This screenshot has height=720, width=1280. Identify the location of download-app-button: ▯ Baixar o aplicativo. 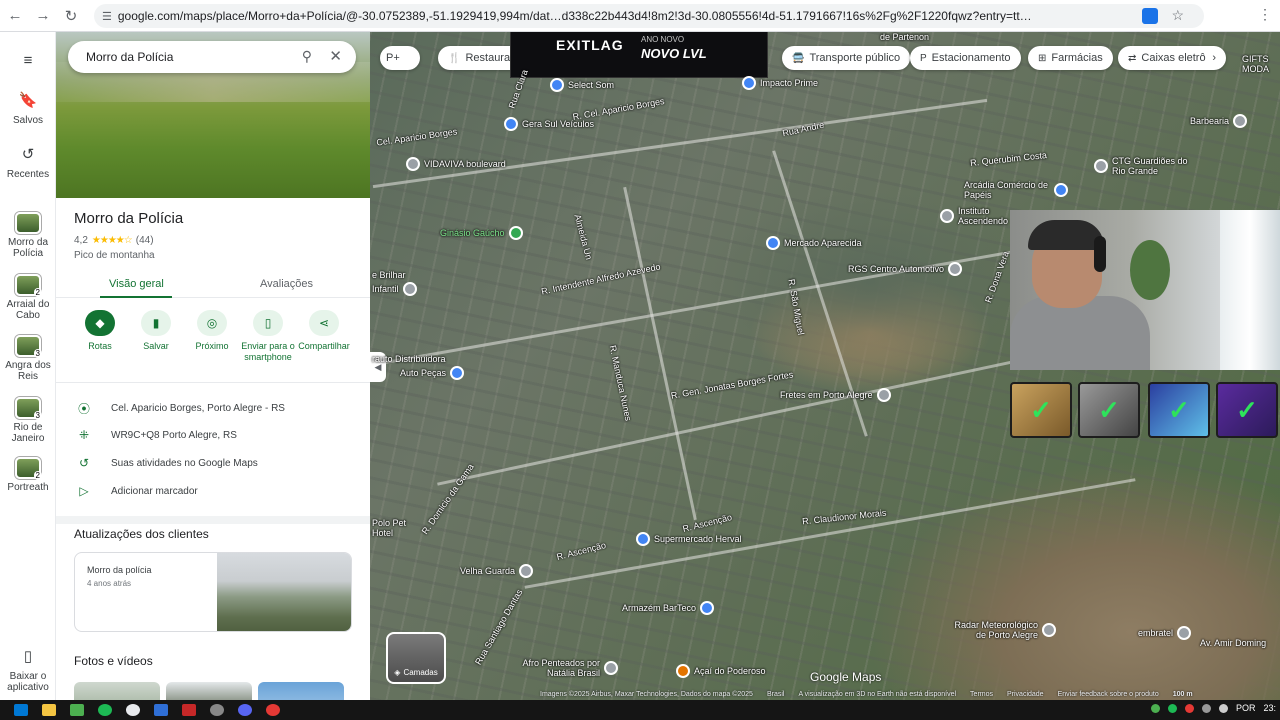
(28, 668).